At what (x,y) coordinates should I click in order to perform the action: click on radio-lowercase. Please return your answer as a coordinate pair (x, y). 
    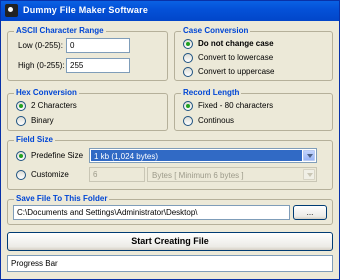
    Looking at the image, I should click on (188, 58).